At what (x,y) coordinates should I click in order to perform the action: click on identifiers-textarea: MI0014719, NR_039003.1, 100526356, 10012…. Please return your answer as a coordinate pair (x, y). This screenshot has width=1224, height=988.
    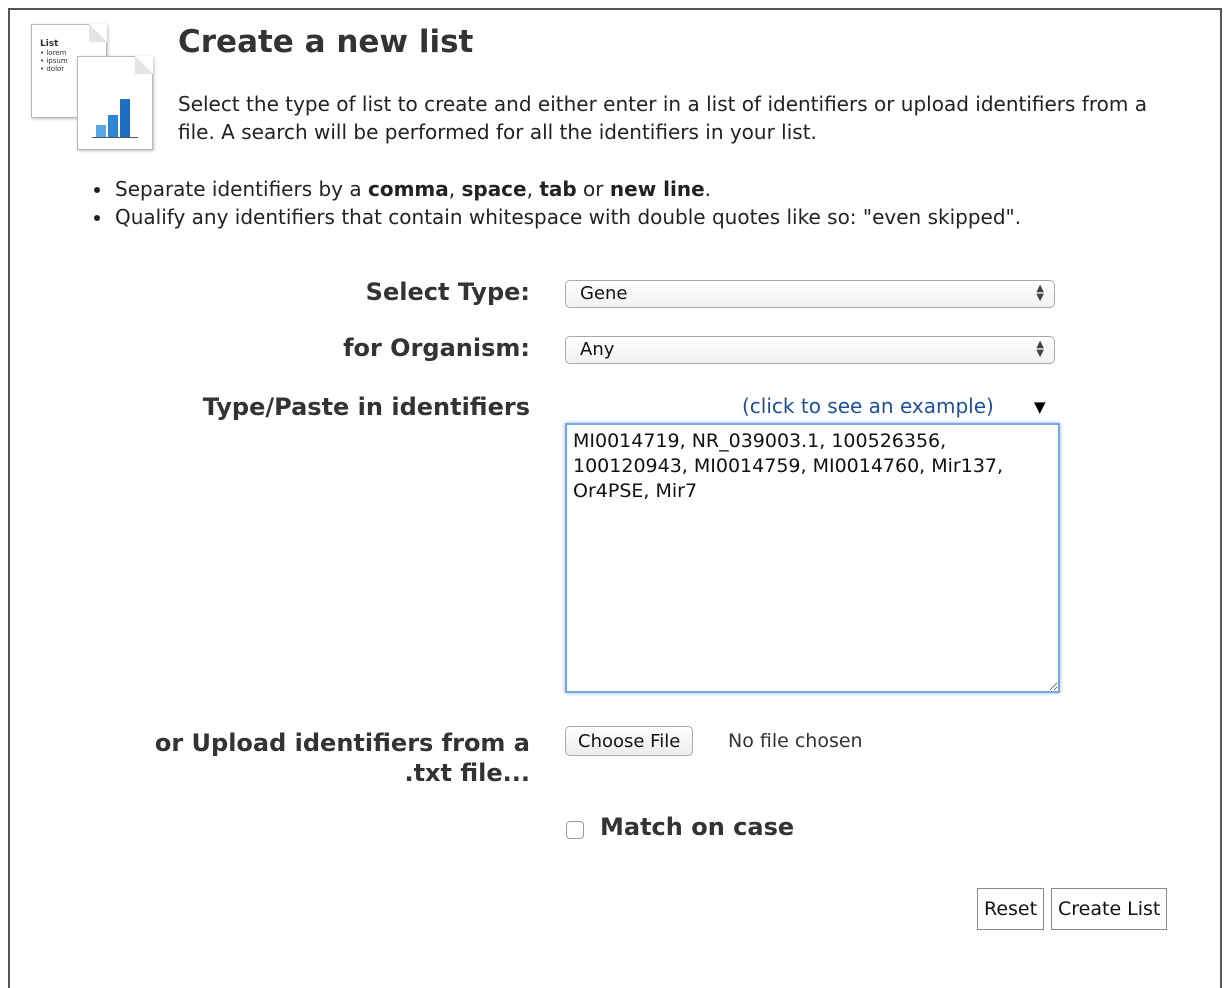
    Looking at the image, I should click on (812, 558).